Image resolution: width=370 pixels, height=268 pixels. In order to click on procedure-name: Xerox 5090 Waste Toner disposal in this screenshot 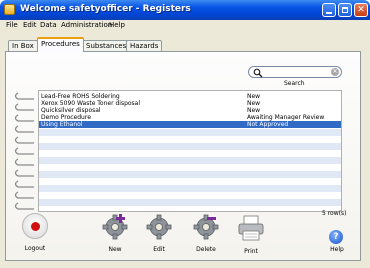, I will do `click(91, 103)`.